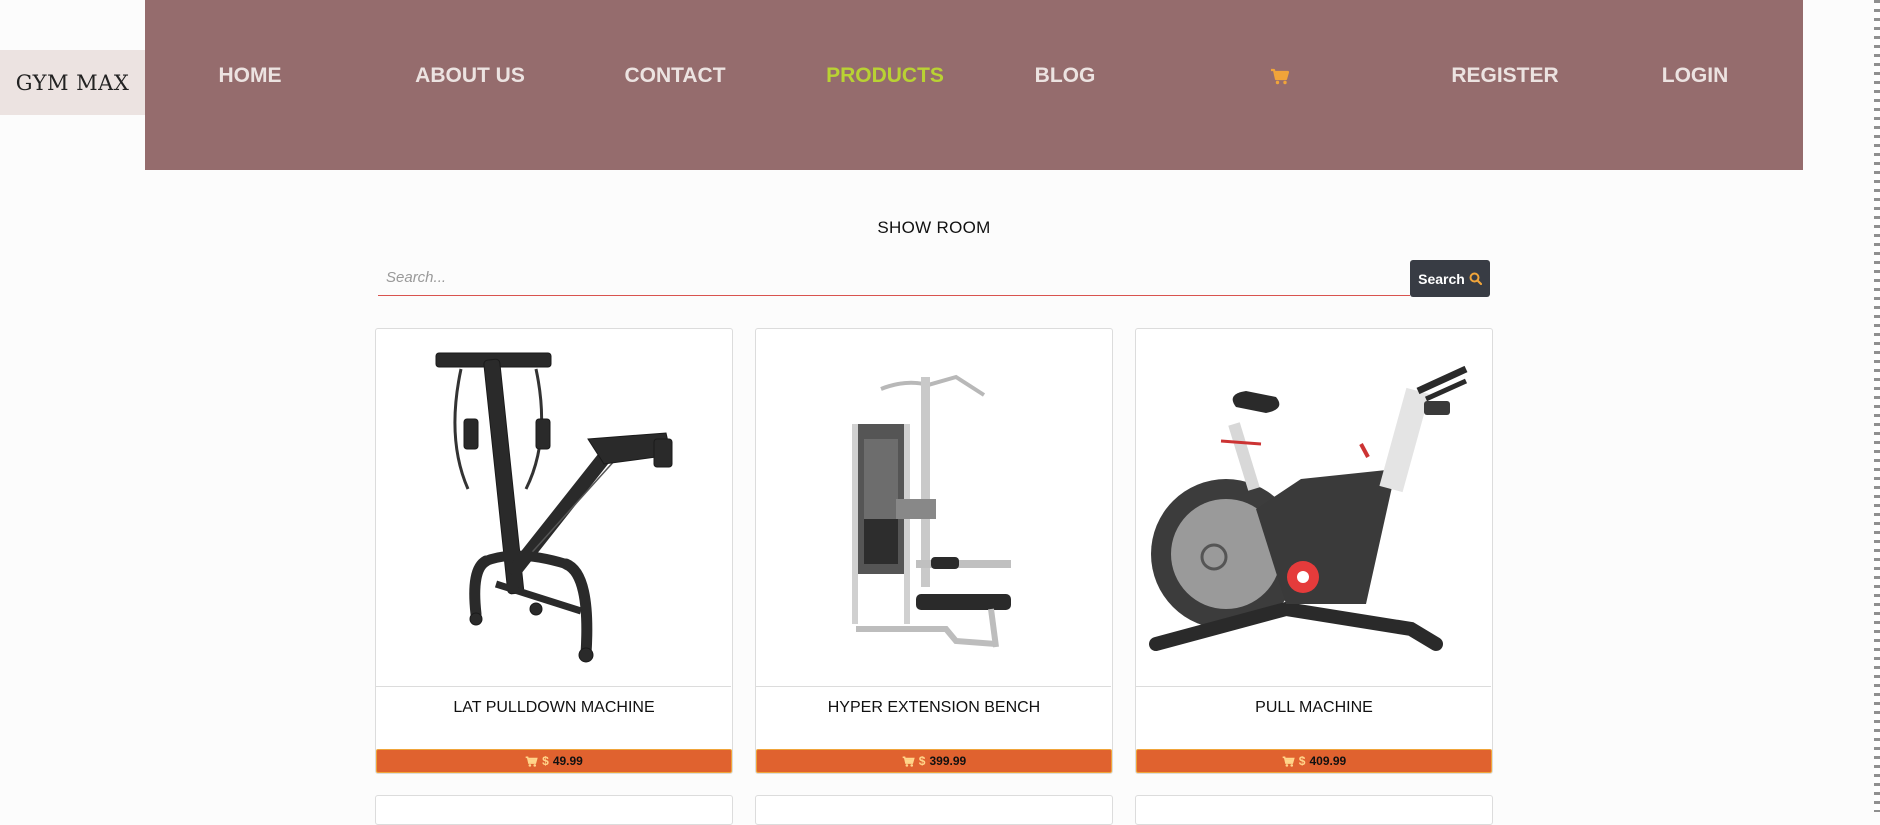  I want to click on search-icon, so click(1475, 278).